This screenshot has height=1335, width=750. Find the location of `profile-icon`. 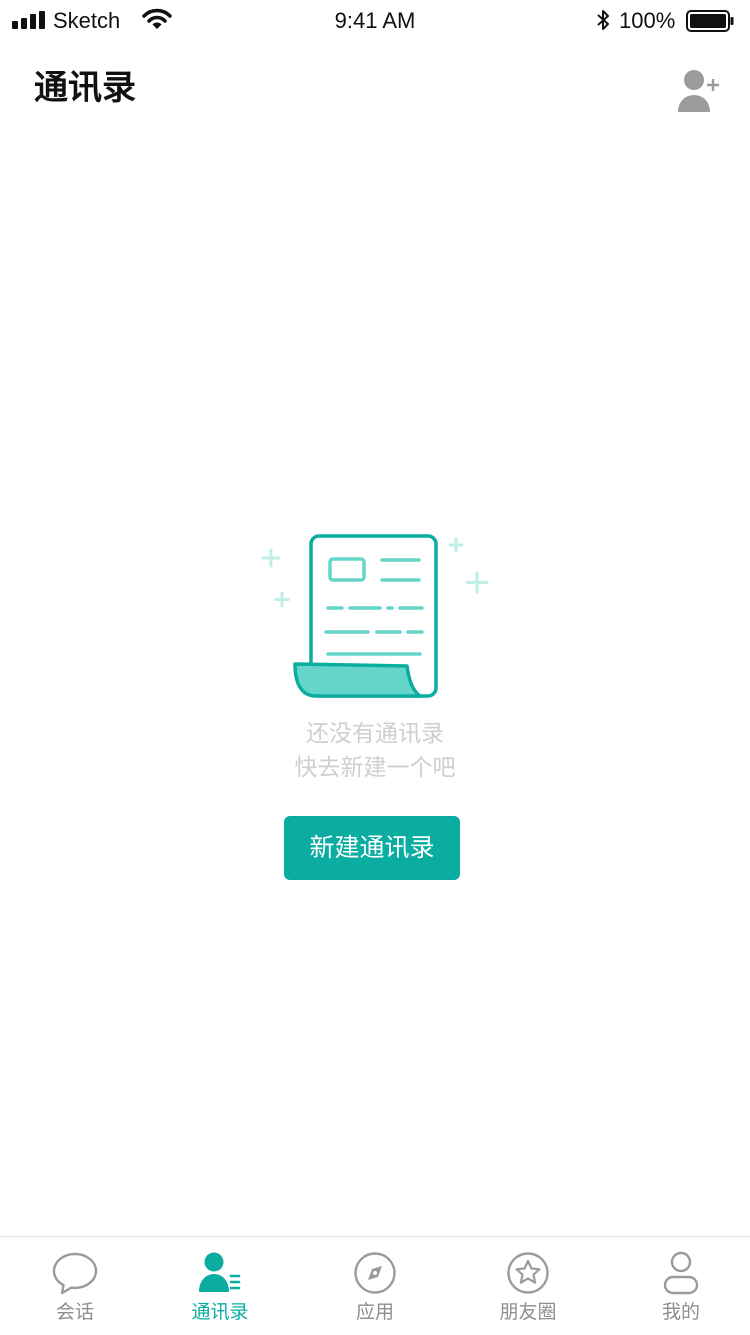

profile-icon is located at coordinates (681, 1273).